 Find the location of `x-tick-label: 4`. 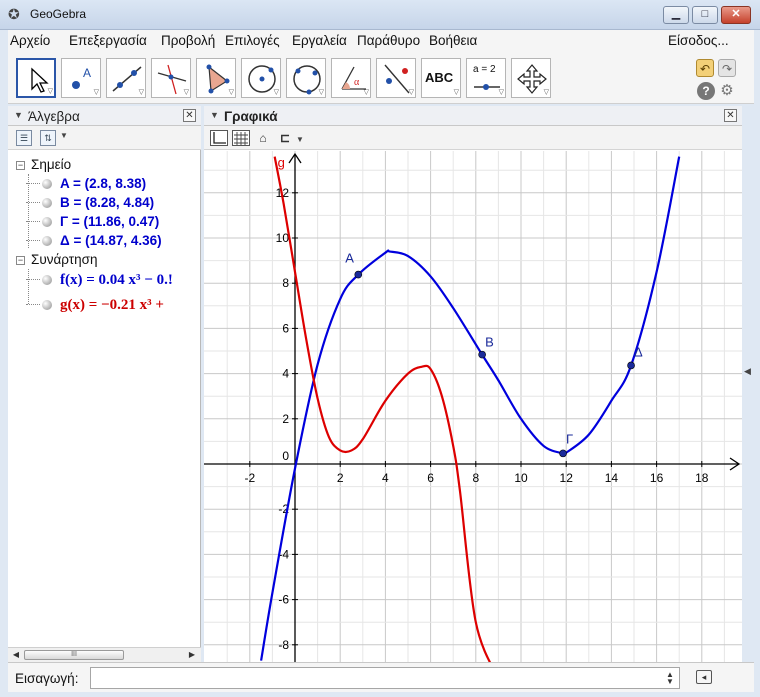

x-tick-label: 4 is located at coordinates (385, 478).